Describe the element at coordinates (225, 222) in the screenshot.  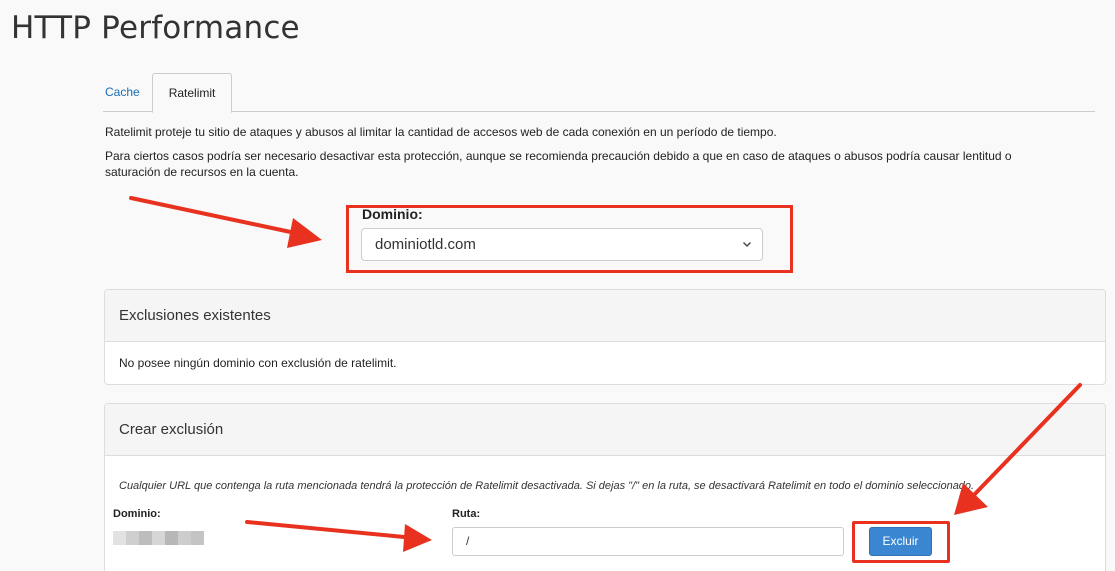
I see `arrow-to-domain-select` at that location.